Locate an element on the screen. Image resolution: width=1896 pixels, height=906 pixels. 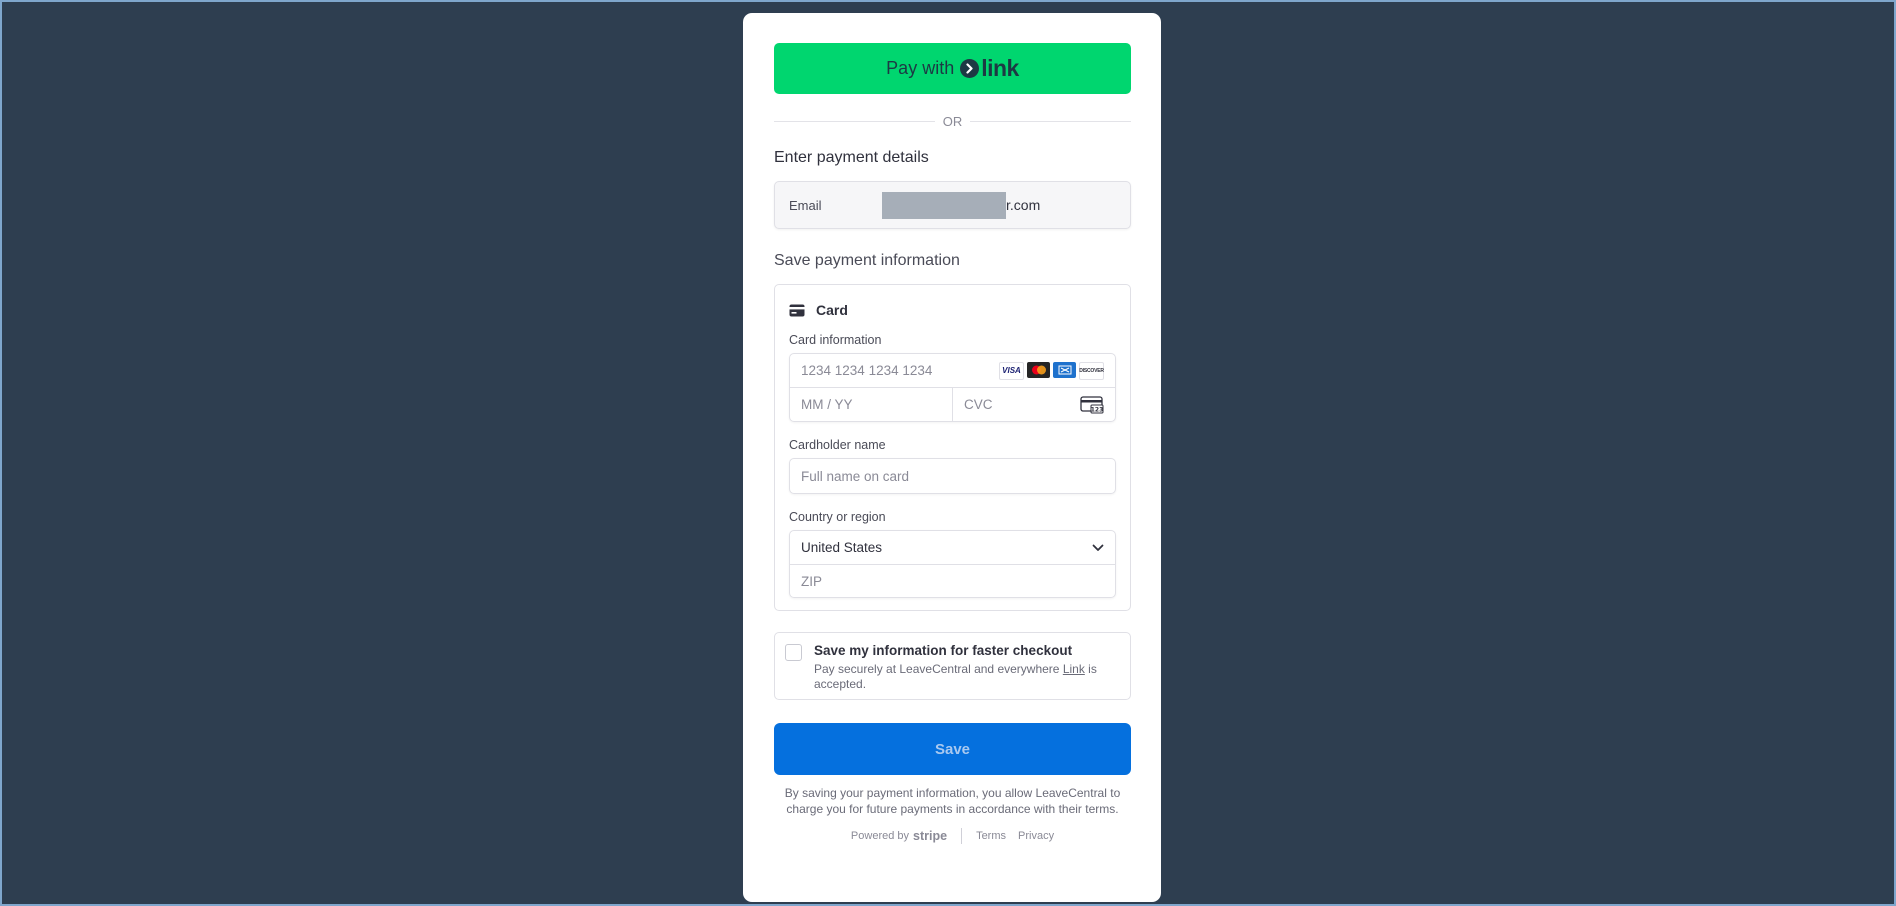
save-info-title: Save my information for faster checkout is located at coordinates (943, 650).